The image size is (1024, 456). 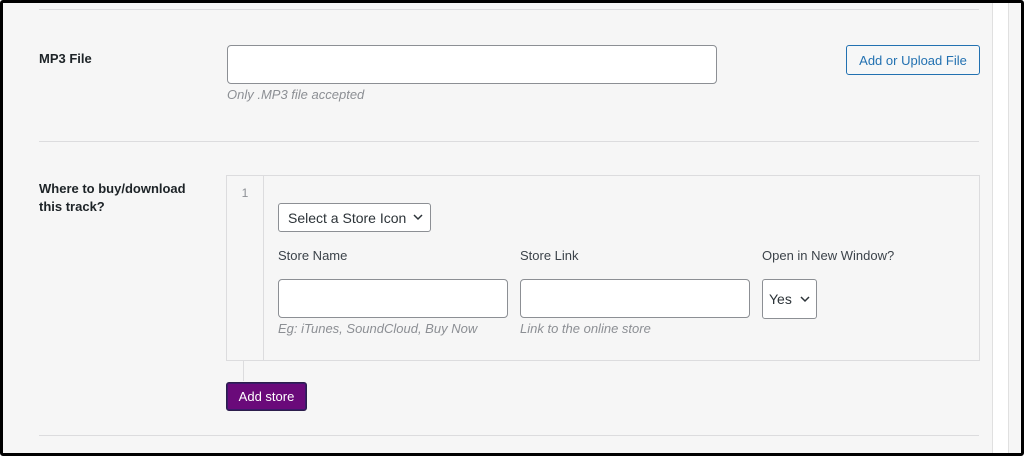 What do you see at coordinates (243, 371) in the screenshot?
I see `repeater-connector` at bounding box center [243, 371].